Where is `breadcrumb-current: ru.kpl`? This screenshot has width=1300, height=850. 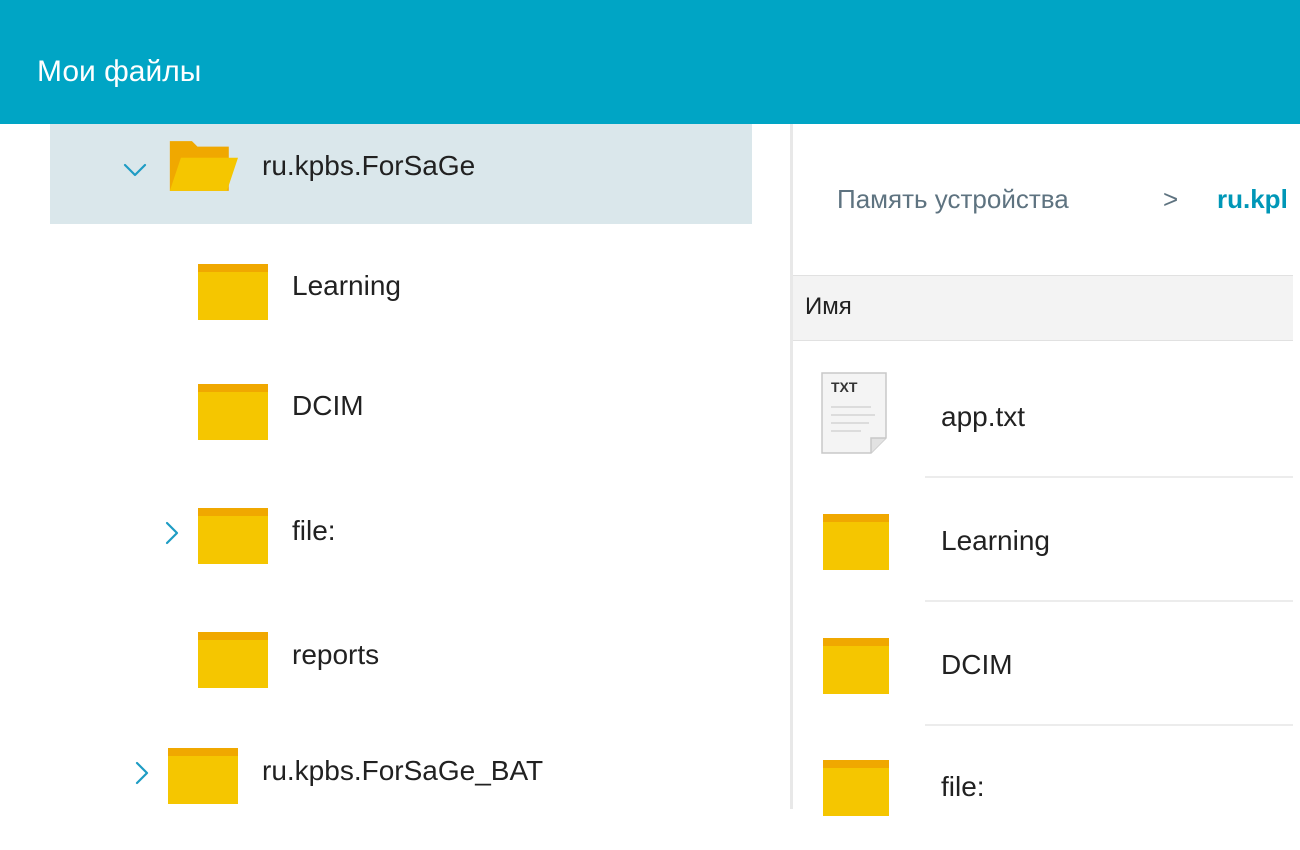 breadcrumb-current: ru.kpl is located at coordinates (1252, 199).